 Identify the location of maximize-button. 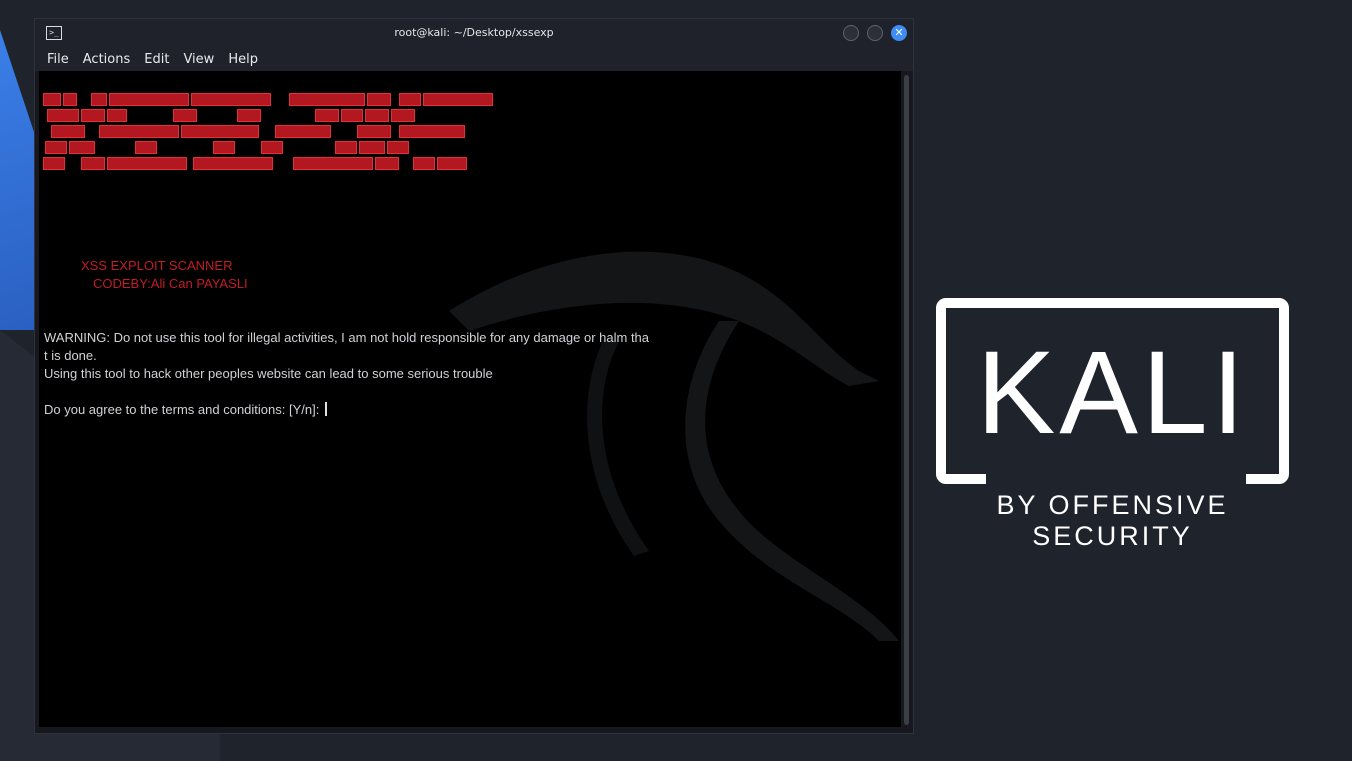
(875, 33).